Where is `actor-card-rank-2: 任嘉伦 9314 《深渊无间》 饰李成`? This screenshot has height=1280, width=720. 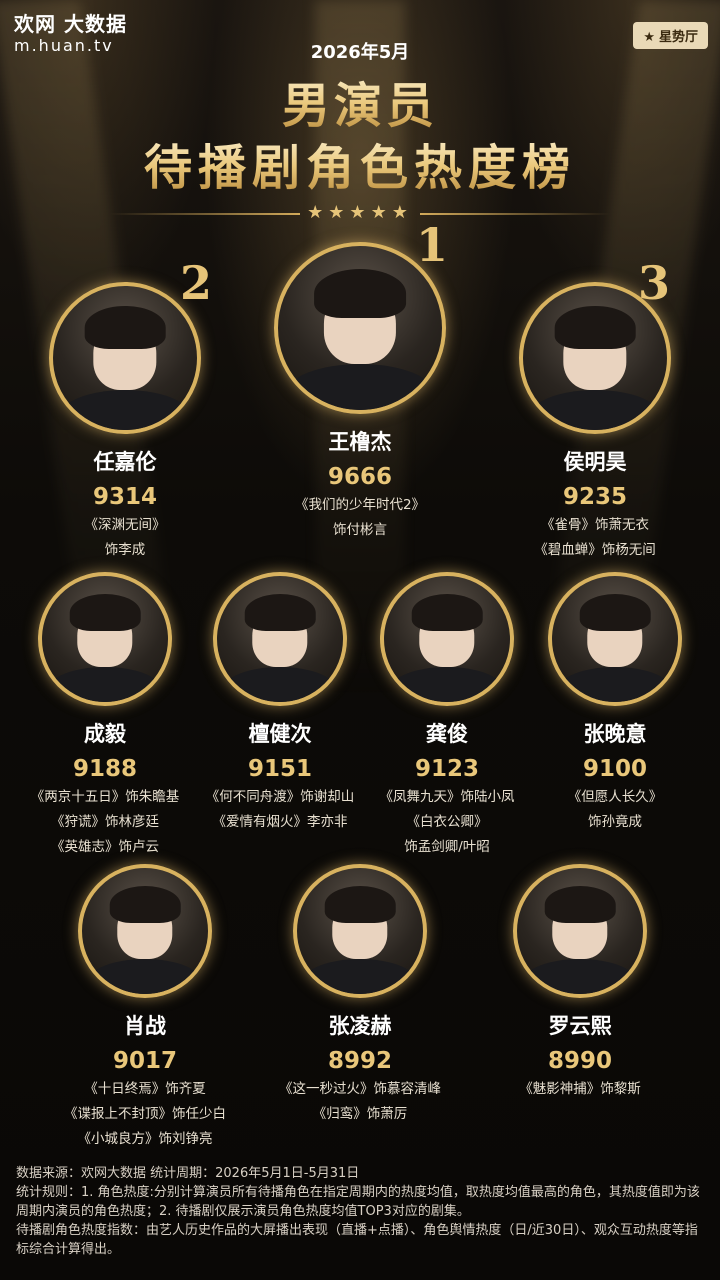
actor-card-rank-2: 任嘉伦 9314 《深渊无间》 饰李成 is located at coordinates (125, 421).